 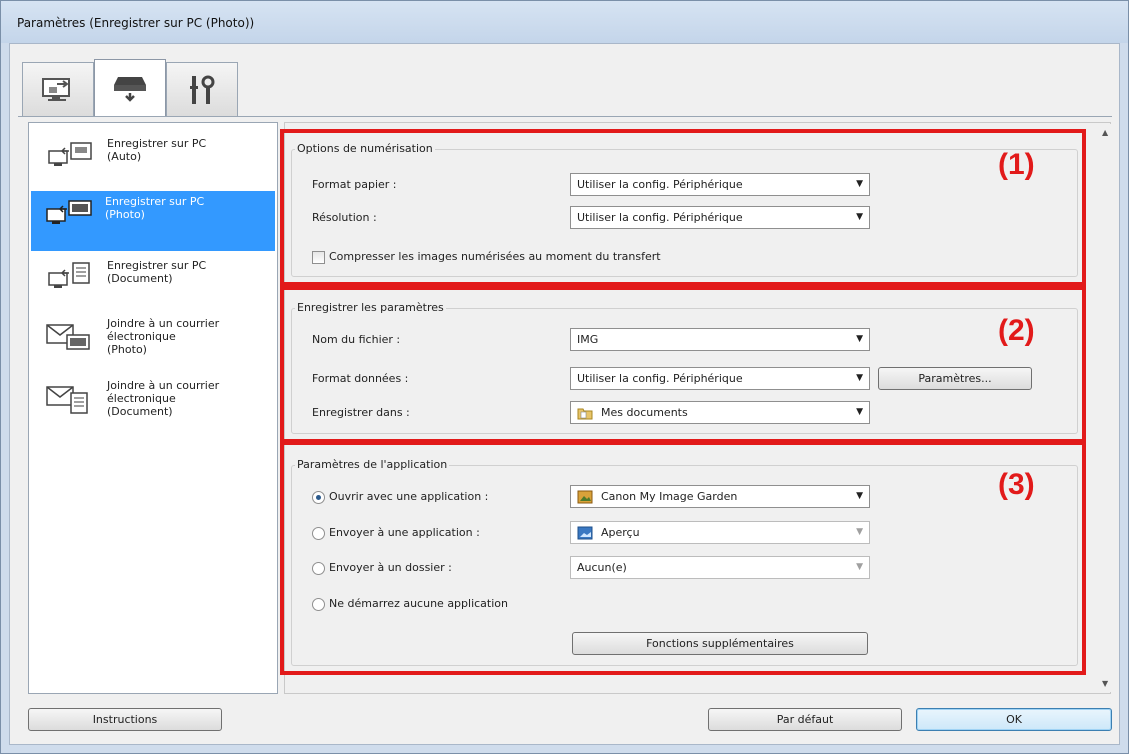 What do you see at coordinates (660, 217) in the screenshot?
I see `resolution-value: Utiliser la config. Périphérique` at bounding box center [660, 217].